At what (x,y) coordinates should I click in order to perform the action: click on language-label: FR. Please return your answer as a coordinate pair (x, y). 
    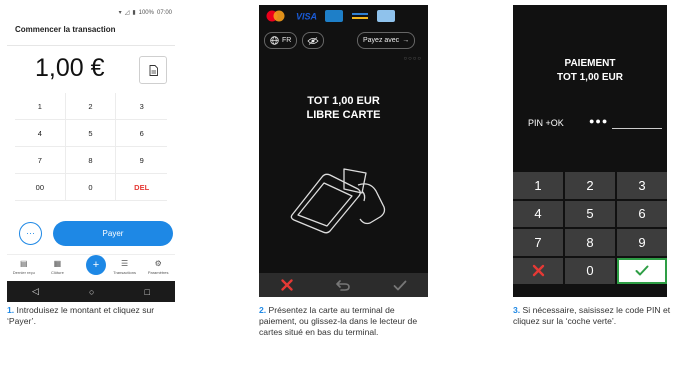
    Looking at the image, I should click on (287, 40).